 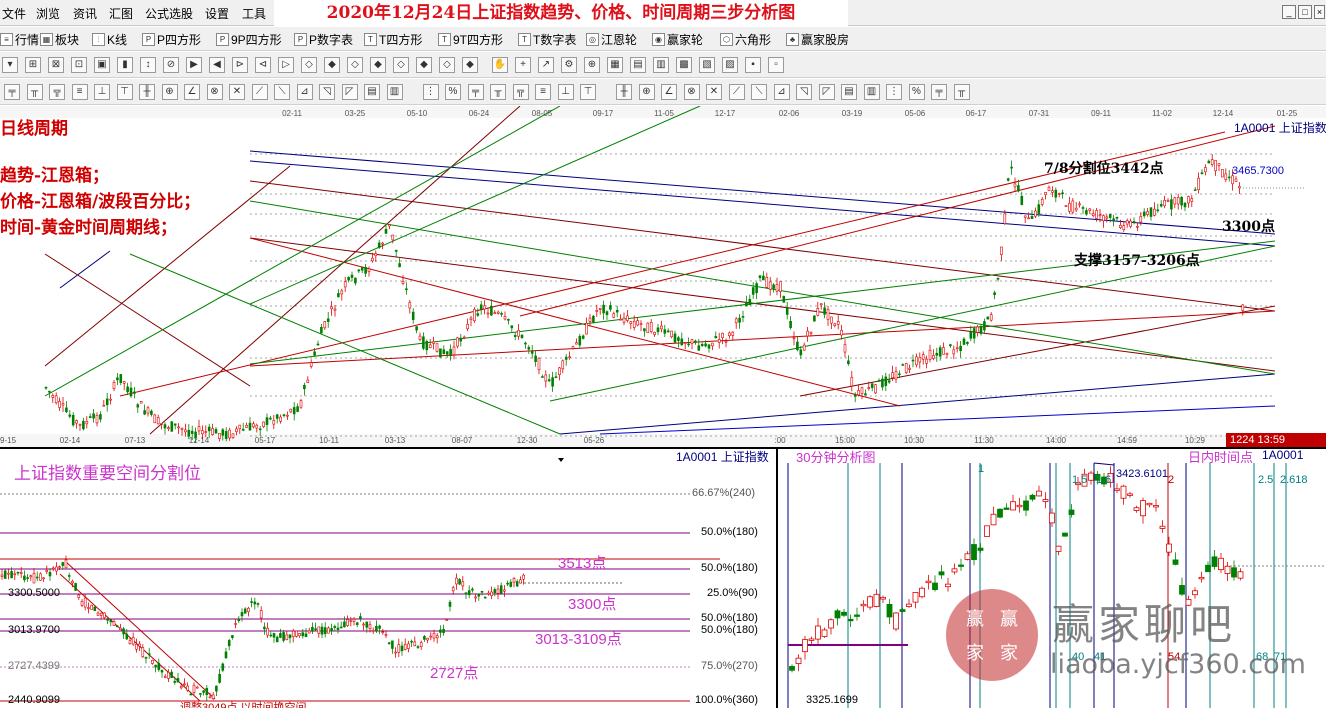 I want to click on draw-tool-4-icon: ⊥, so click(x=102, y=92).